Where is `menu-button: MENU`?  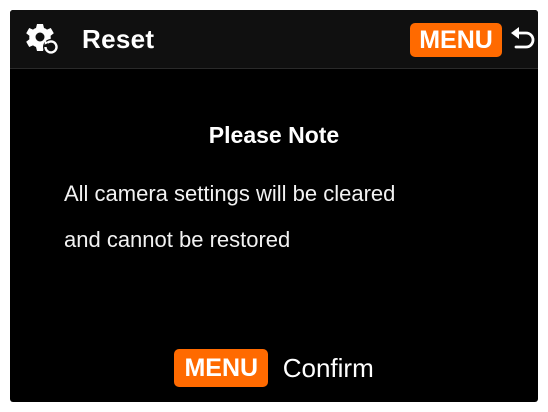 menu-button: MENU is located at coordinates (456, 40).